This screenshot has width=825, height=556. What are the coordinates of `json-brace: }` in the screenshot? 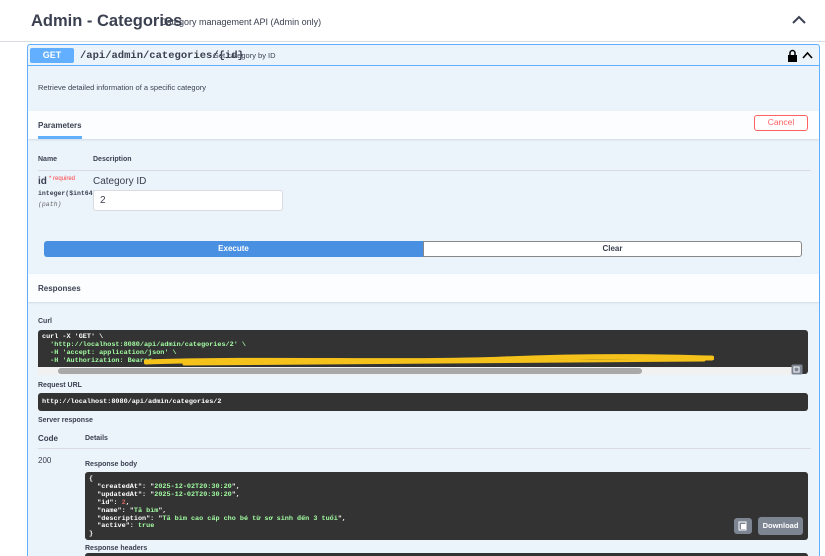 It's located at (91, 534).